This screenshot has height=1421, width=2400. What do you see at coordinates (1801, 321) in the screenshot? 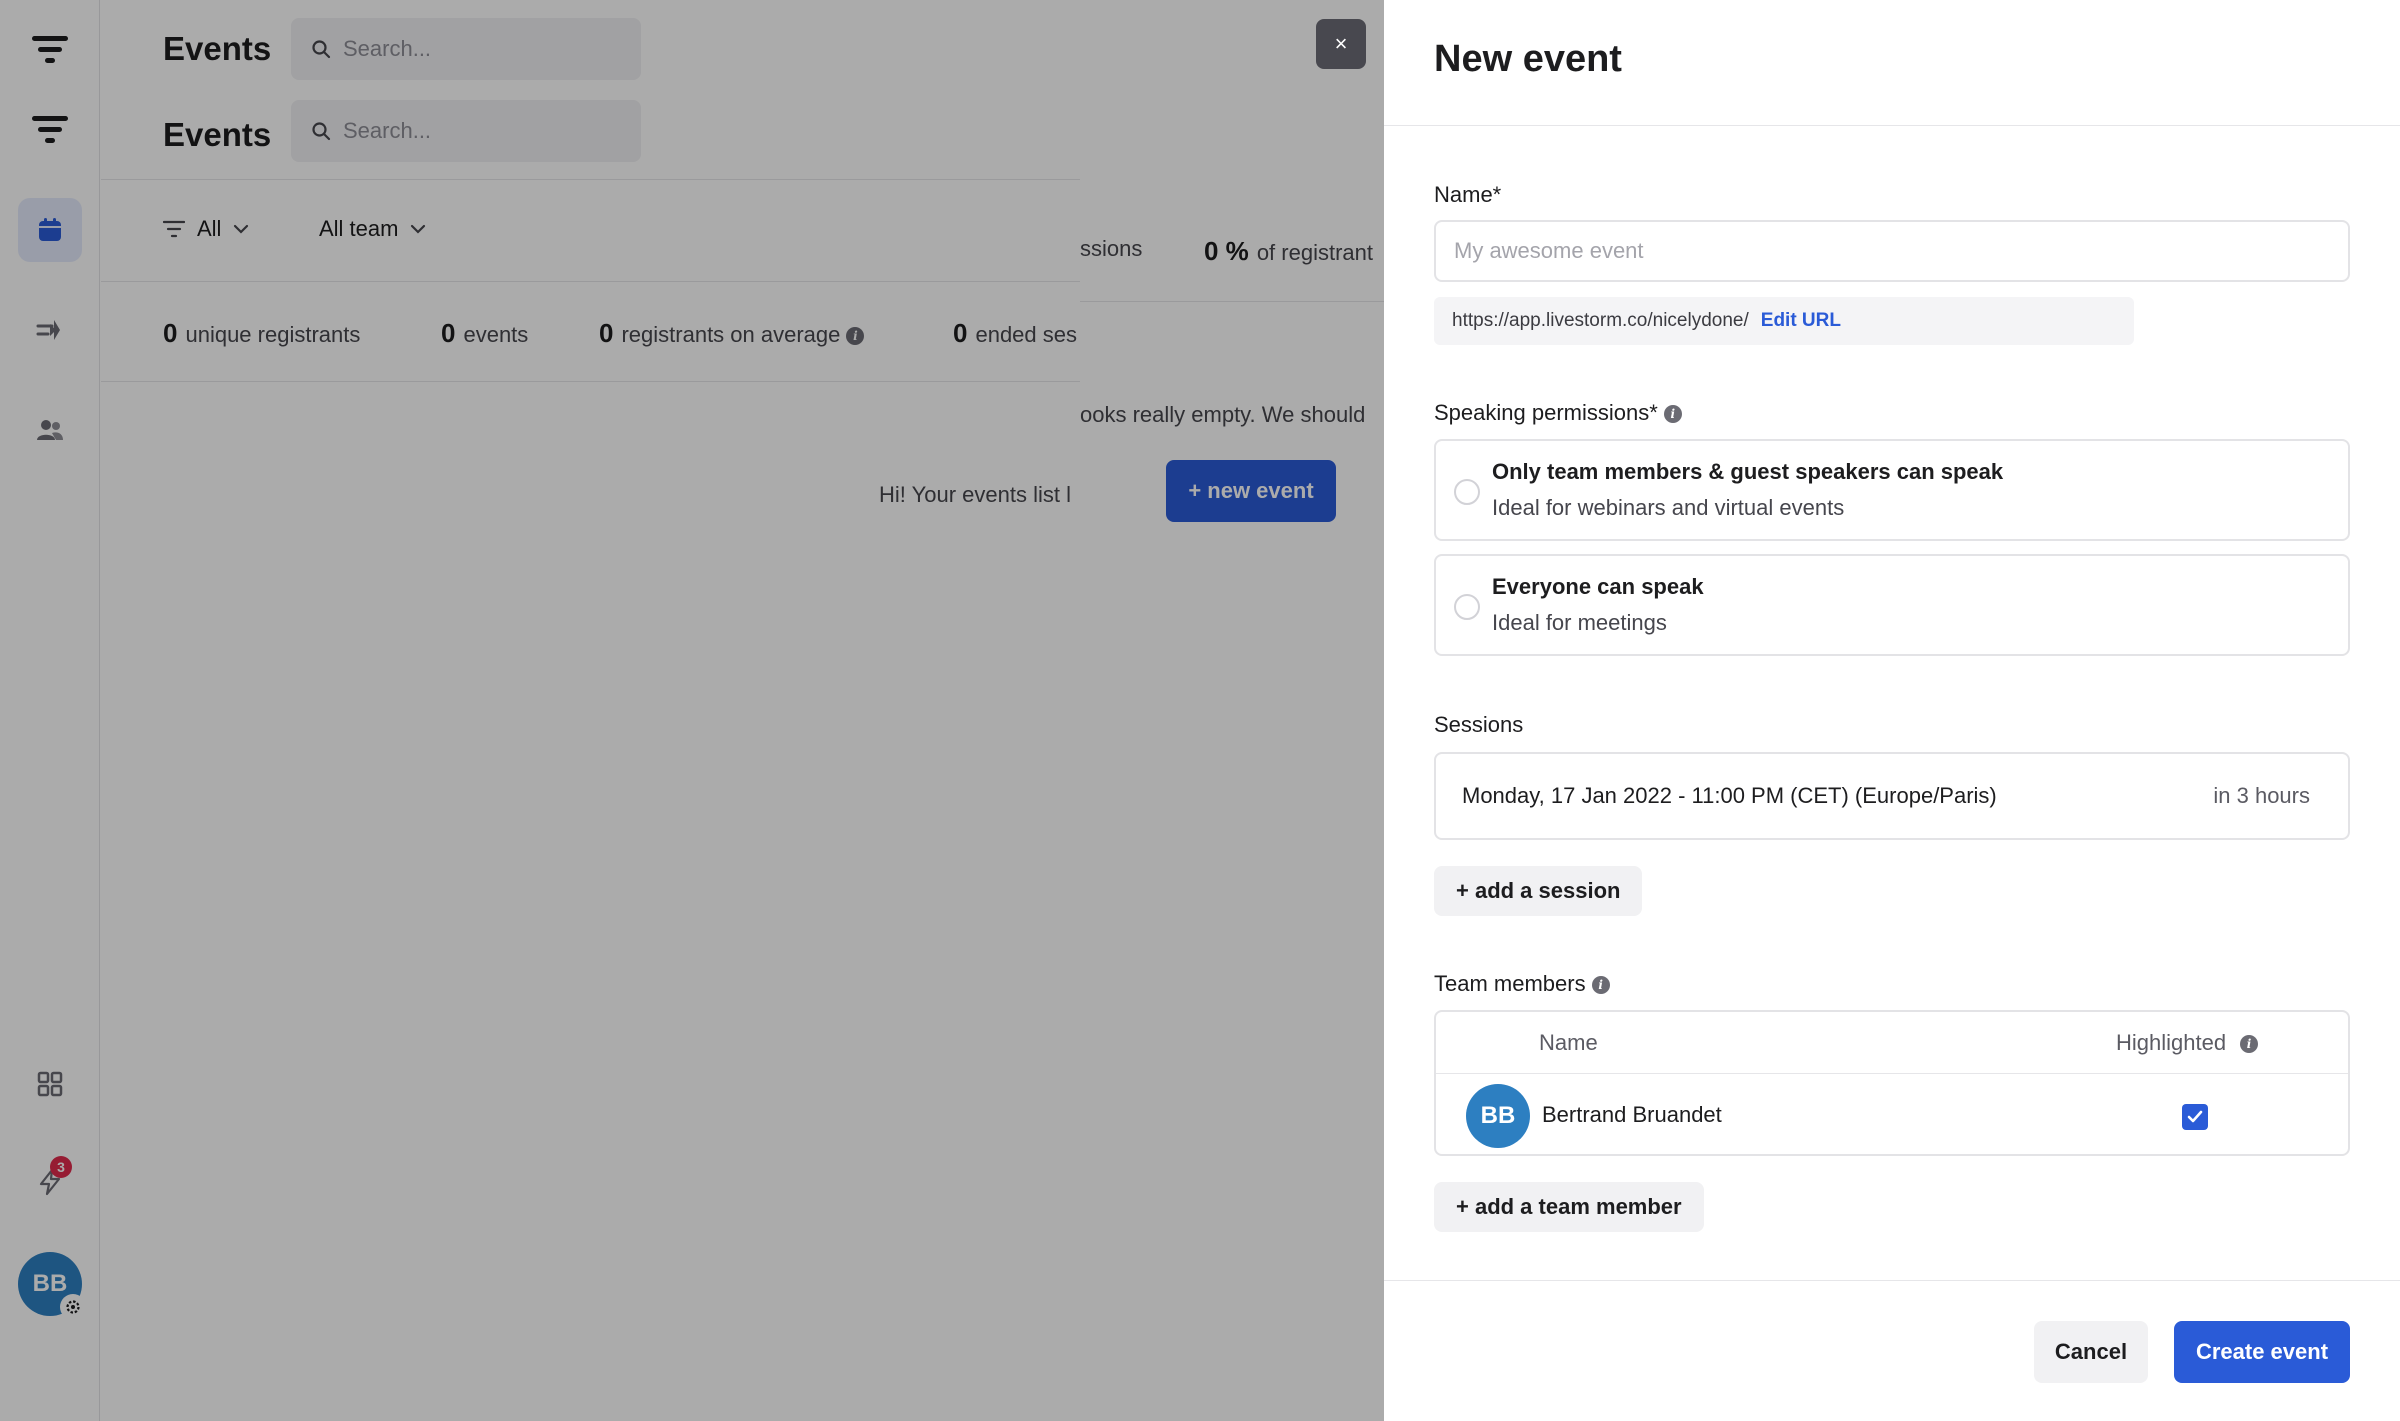
I see `edit-url-link: Edit URL` at bounding box center [1801, 321].